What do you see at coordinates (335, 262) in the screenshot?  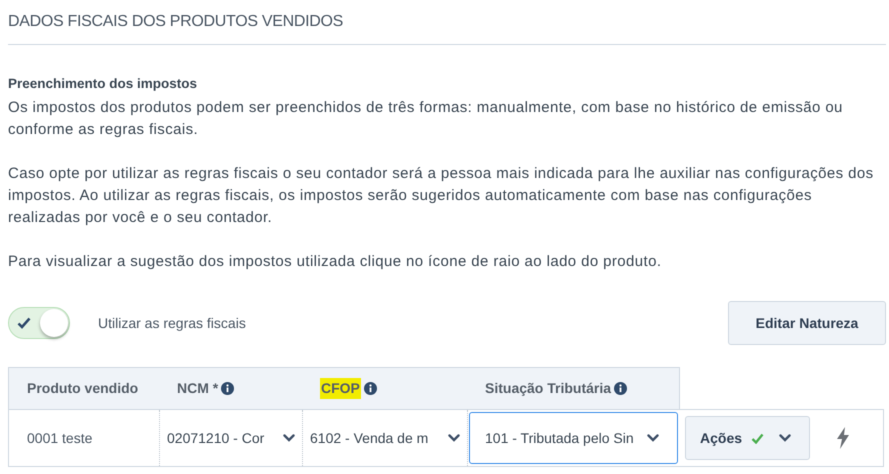 I see `info-paragraph: Para visualizar a sugestão dos impostos utilizada clique no ícone de raio ao lado do produto.` at bounding box center [335, 262].